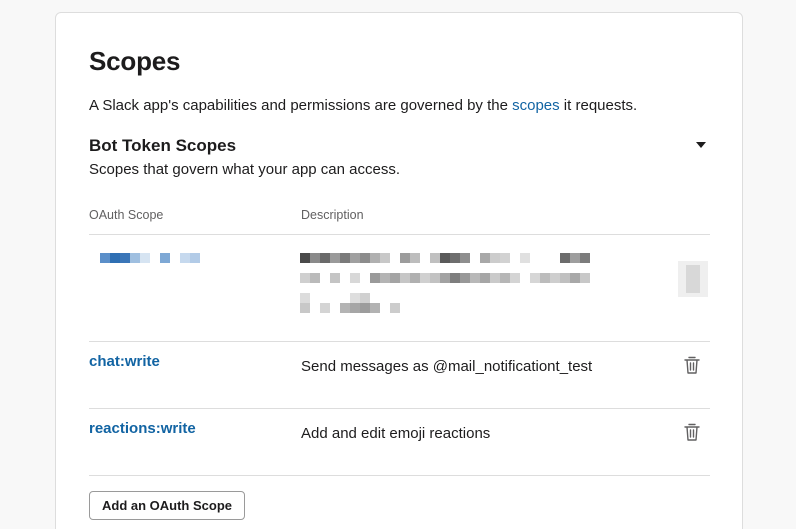 The width and height of the screenshot is (796, 529). I want to click on column-header-description: Description, so click(332, 215).